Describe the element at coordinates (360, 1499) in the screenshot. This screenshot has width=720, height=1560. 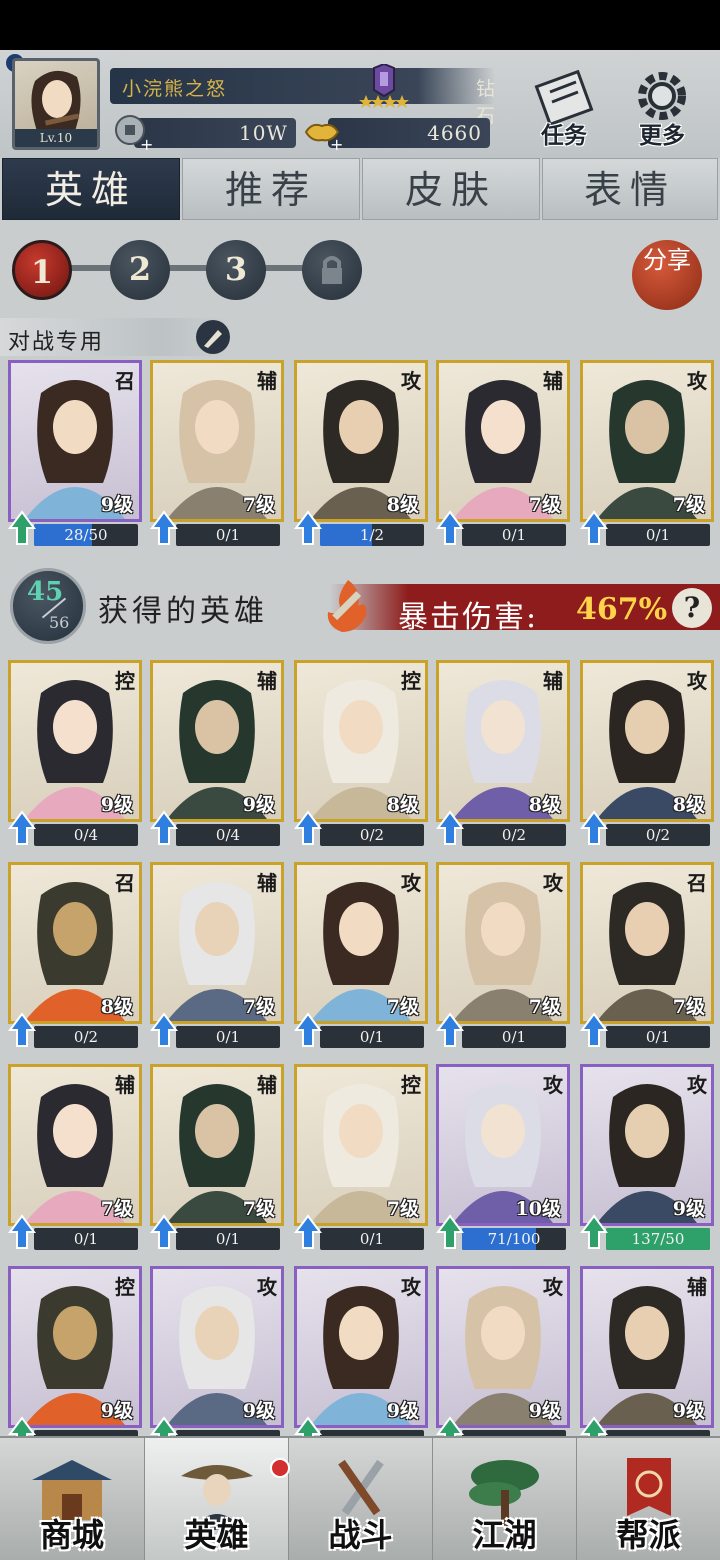
I see `nav-battle: 战斗` at that location.